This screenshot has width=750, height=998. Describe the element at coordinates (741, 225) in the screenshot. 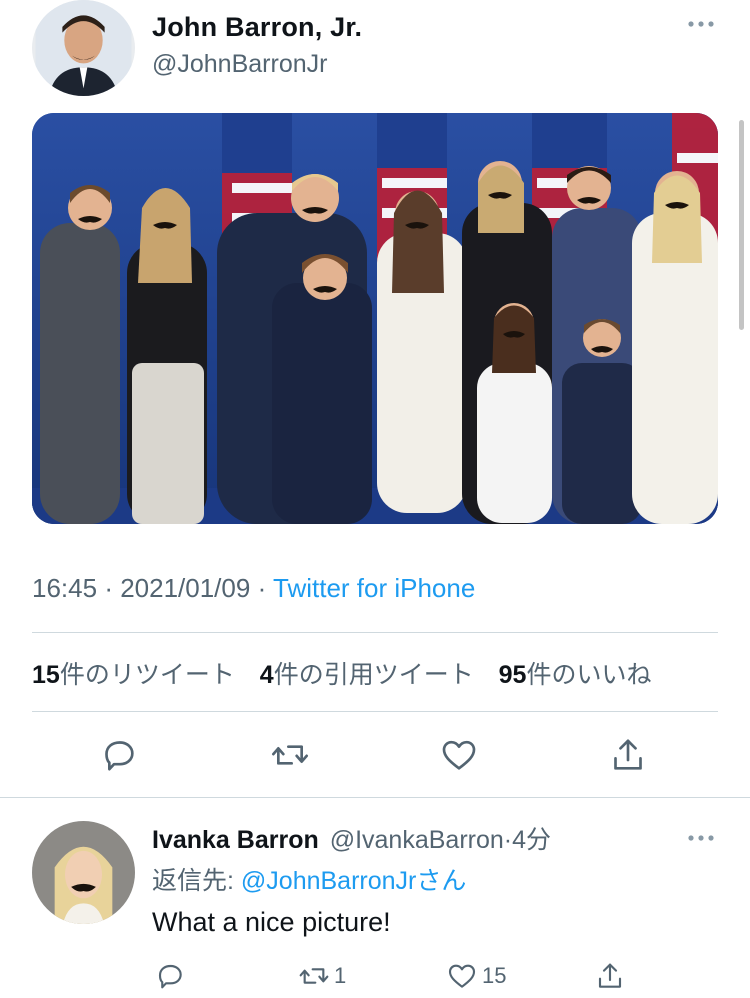

I see `scrollbar` at that location.